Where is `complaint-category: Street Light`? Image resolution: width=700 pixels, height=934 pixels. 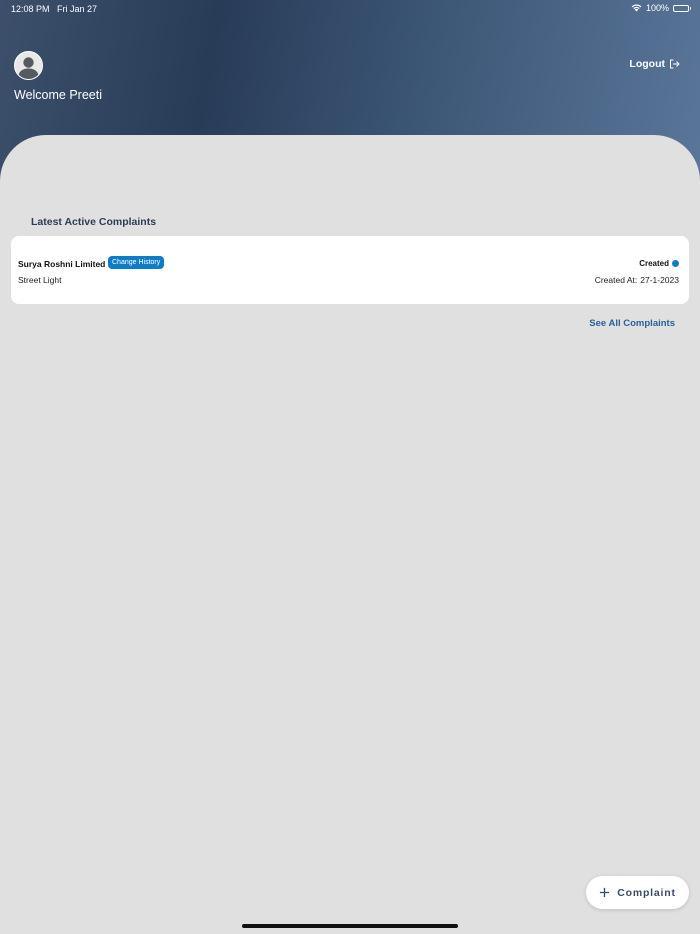 complaint-category: Street Light is located at coordinates (40, 280).